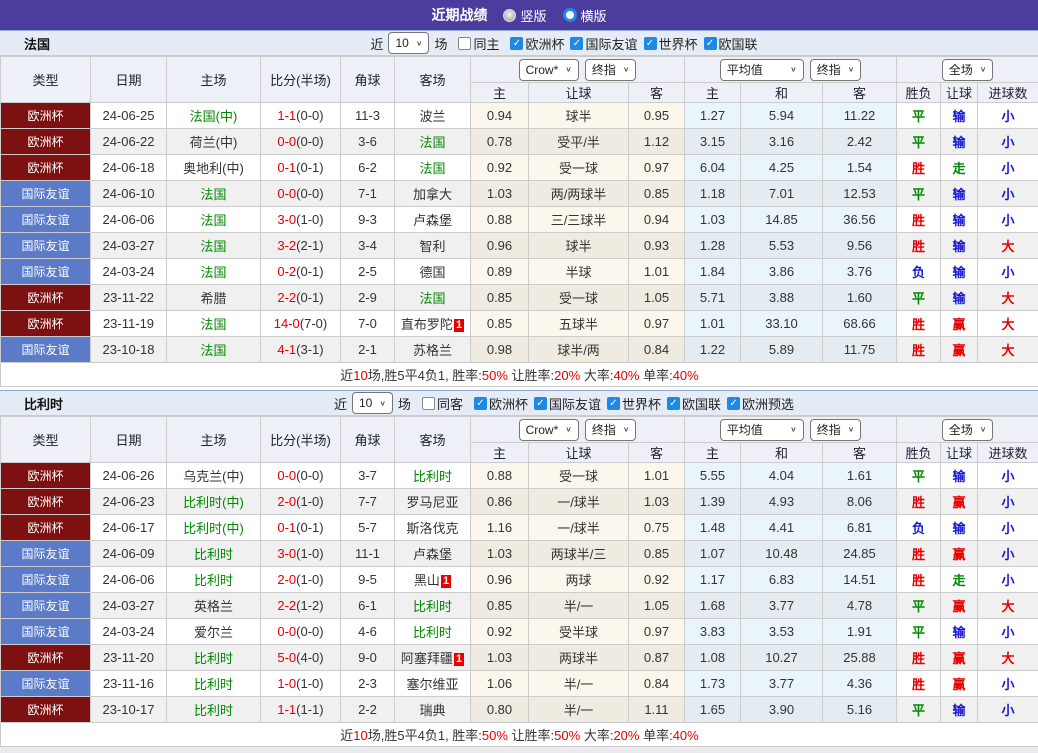 Image resolution: width=1038 pixels, height=753 pixels. Describe the element at coordinates (368, 272) in the screenshot. I see `corner-count: 2-5` at that location.